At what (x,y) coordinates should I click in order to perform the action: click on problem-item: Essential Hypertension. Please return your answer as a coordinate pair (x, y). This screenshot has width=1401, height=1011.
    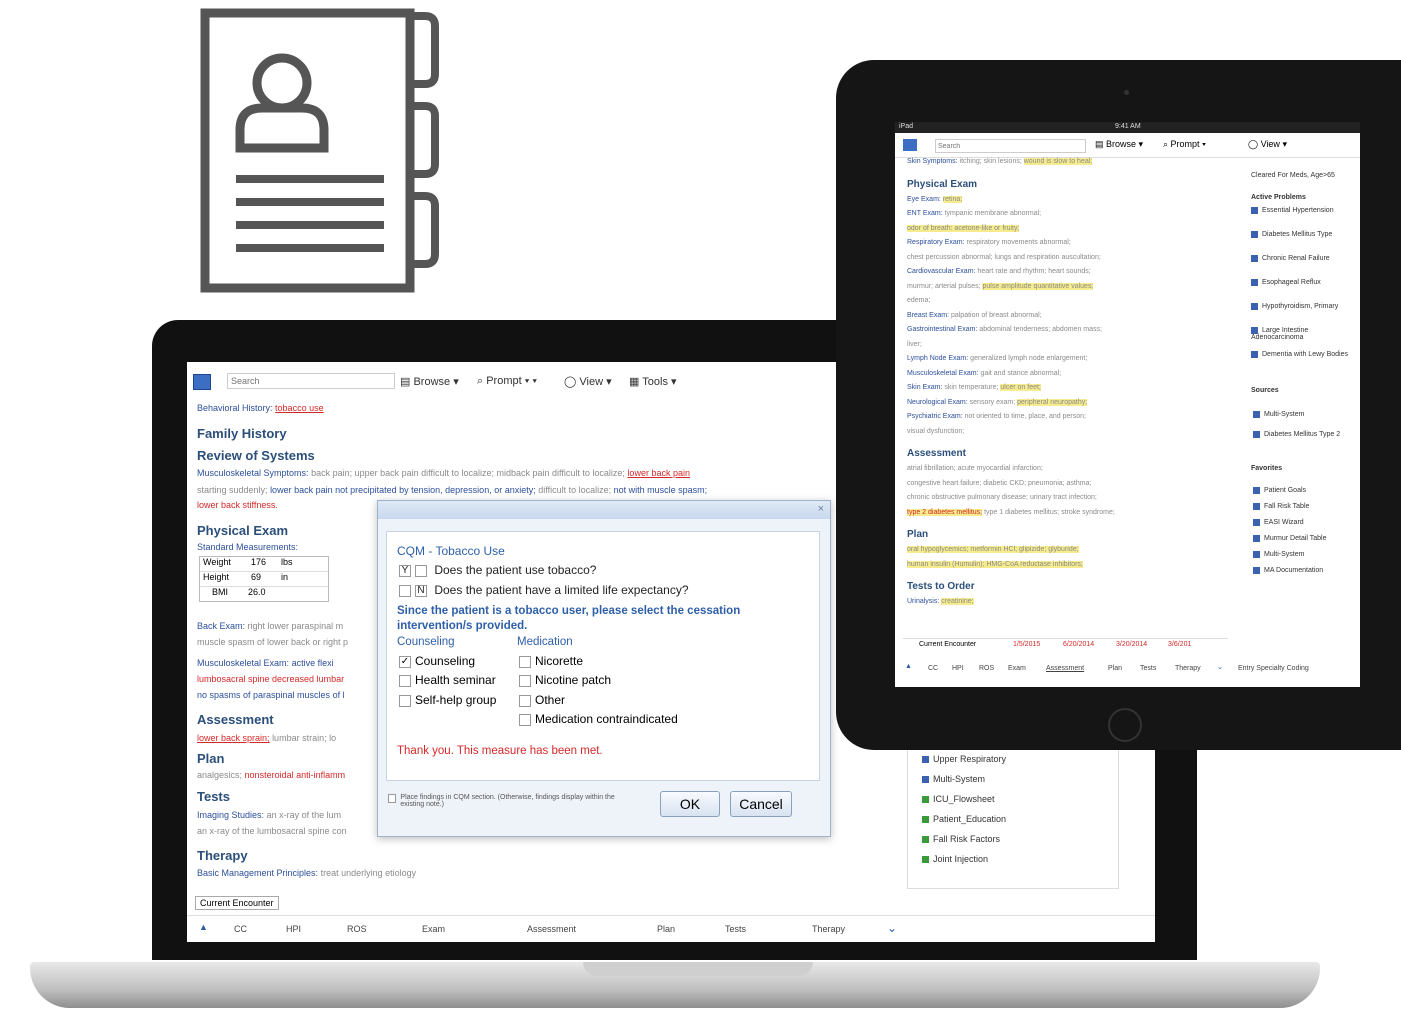
    Looking at the image, I should click on (1301, 210).